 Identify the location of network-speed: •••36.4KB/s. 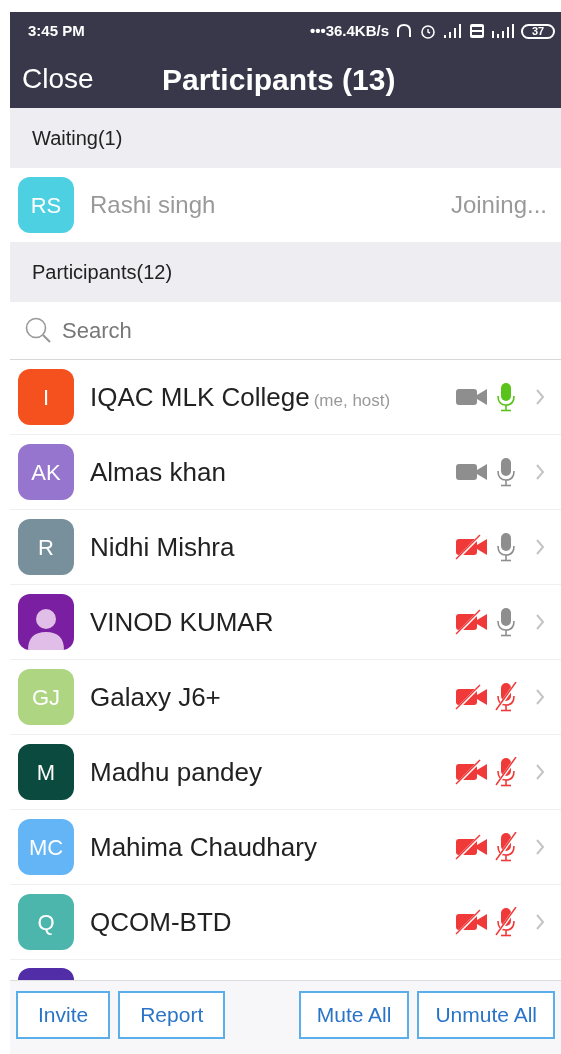
(349, 30).